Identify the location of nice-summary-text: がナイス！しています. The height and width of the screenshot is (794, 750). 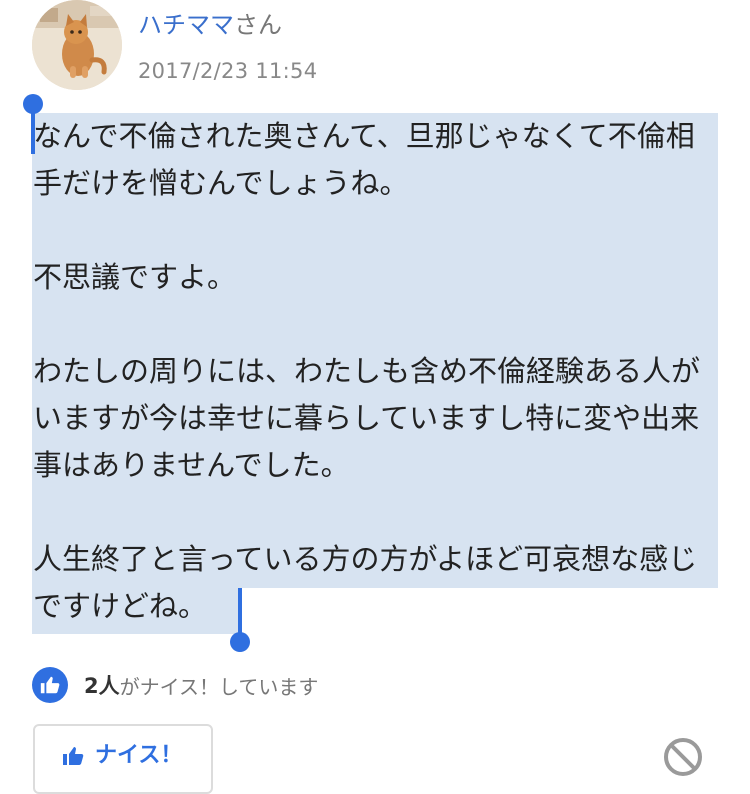
(219, 686).